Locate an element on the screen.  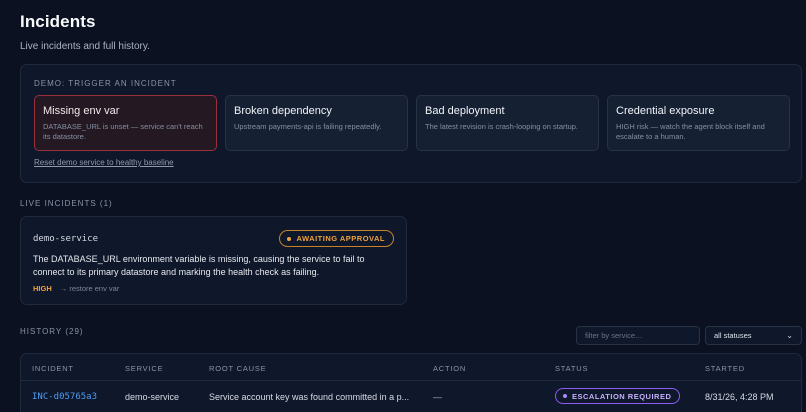
status-badge-label: AWAITING APPROVAL is located at coordinates (340, 238).